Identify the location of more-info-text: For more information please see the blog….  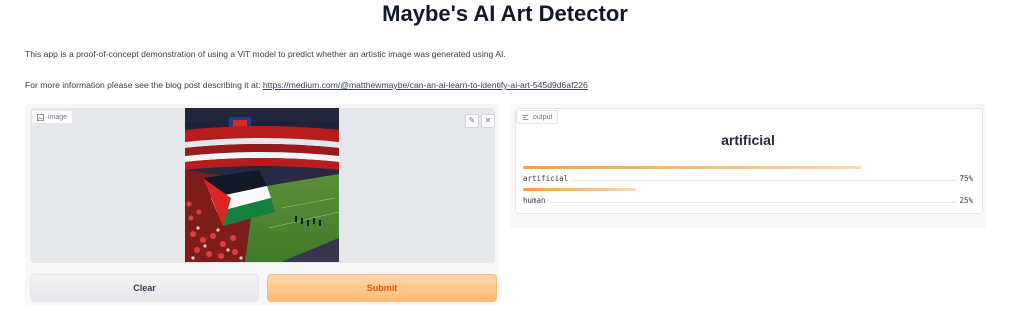
(306, 85).